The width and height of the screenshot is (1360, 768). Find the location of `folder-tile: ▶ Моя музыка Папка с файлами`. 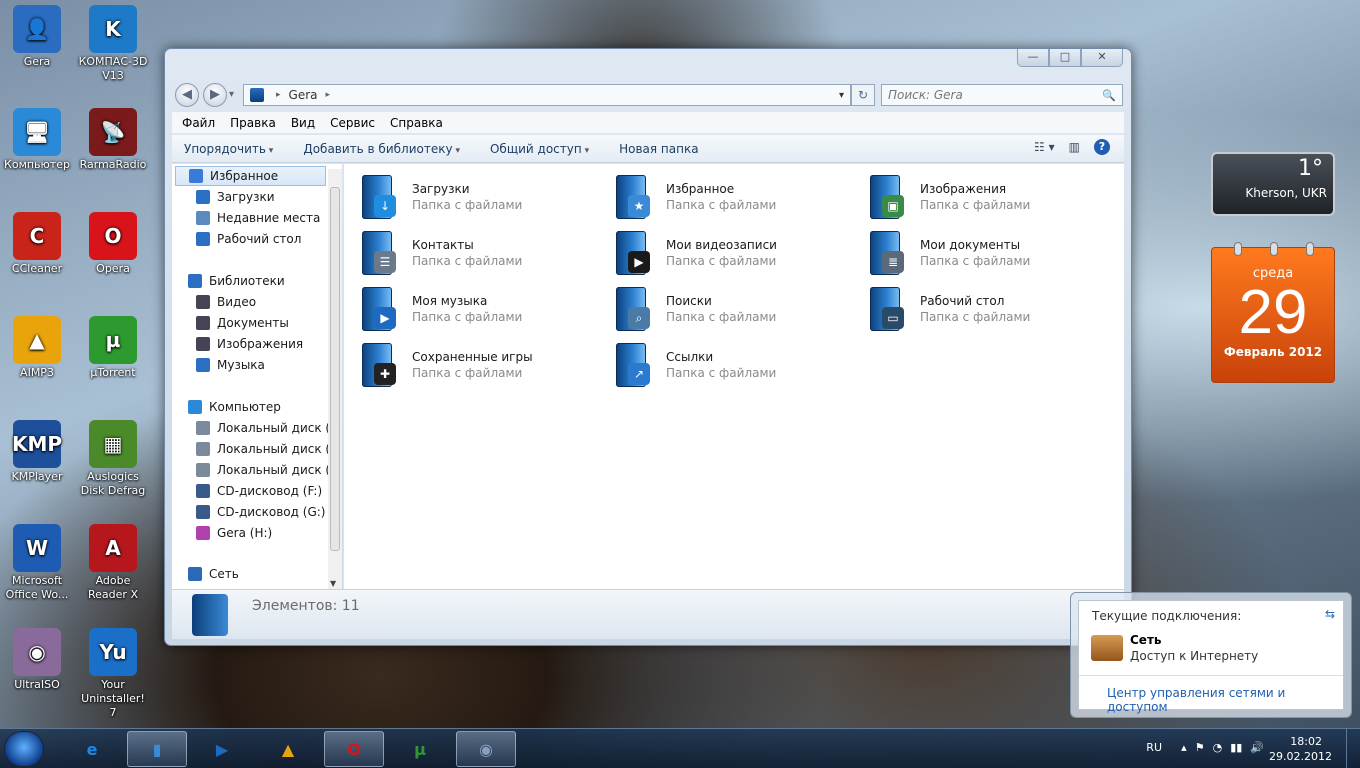

folder-tile: ▶ Моя музыка Папка с файлами is located at coordinates (478, 309).